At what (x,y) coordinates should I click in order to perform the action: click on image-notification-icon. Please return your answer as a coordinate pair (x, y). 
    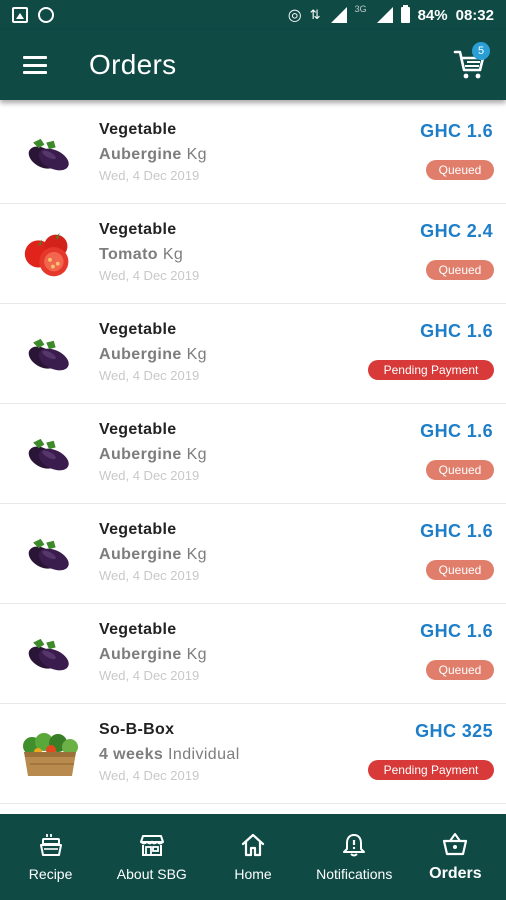
    Looking at the image, I should click on (20, 15).